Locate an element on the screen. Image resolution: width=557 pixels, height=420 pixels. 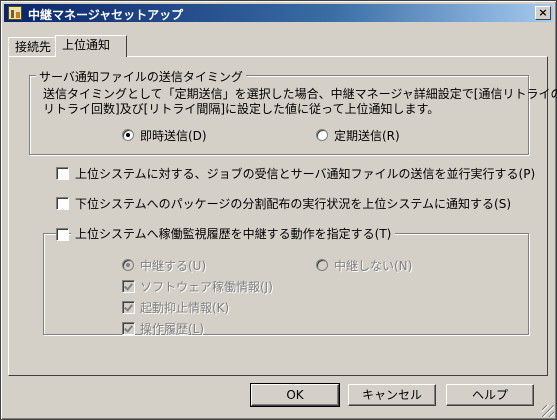
immediate-send-label: 即時送信(D) is located at coordinates (173, 135).